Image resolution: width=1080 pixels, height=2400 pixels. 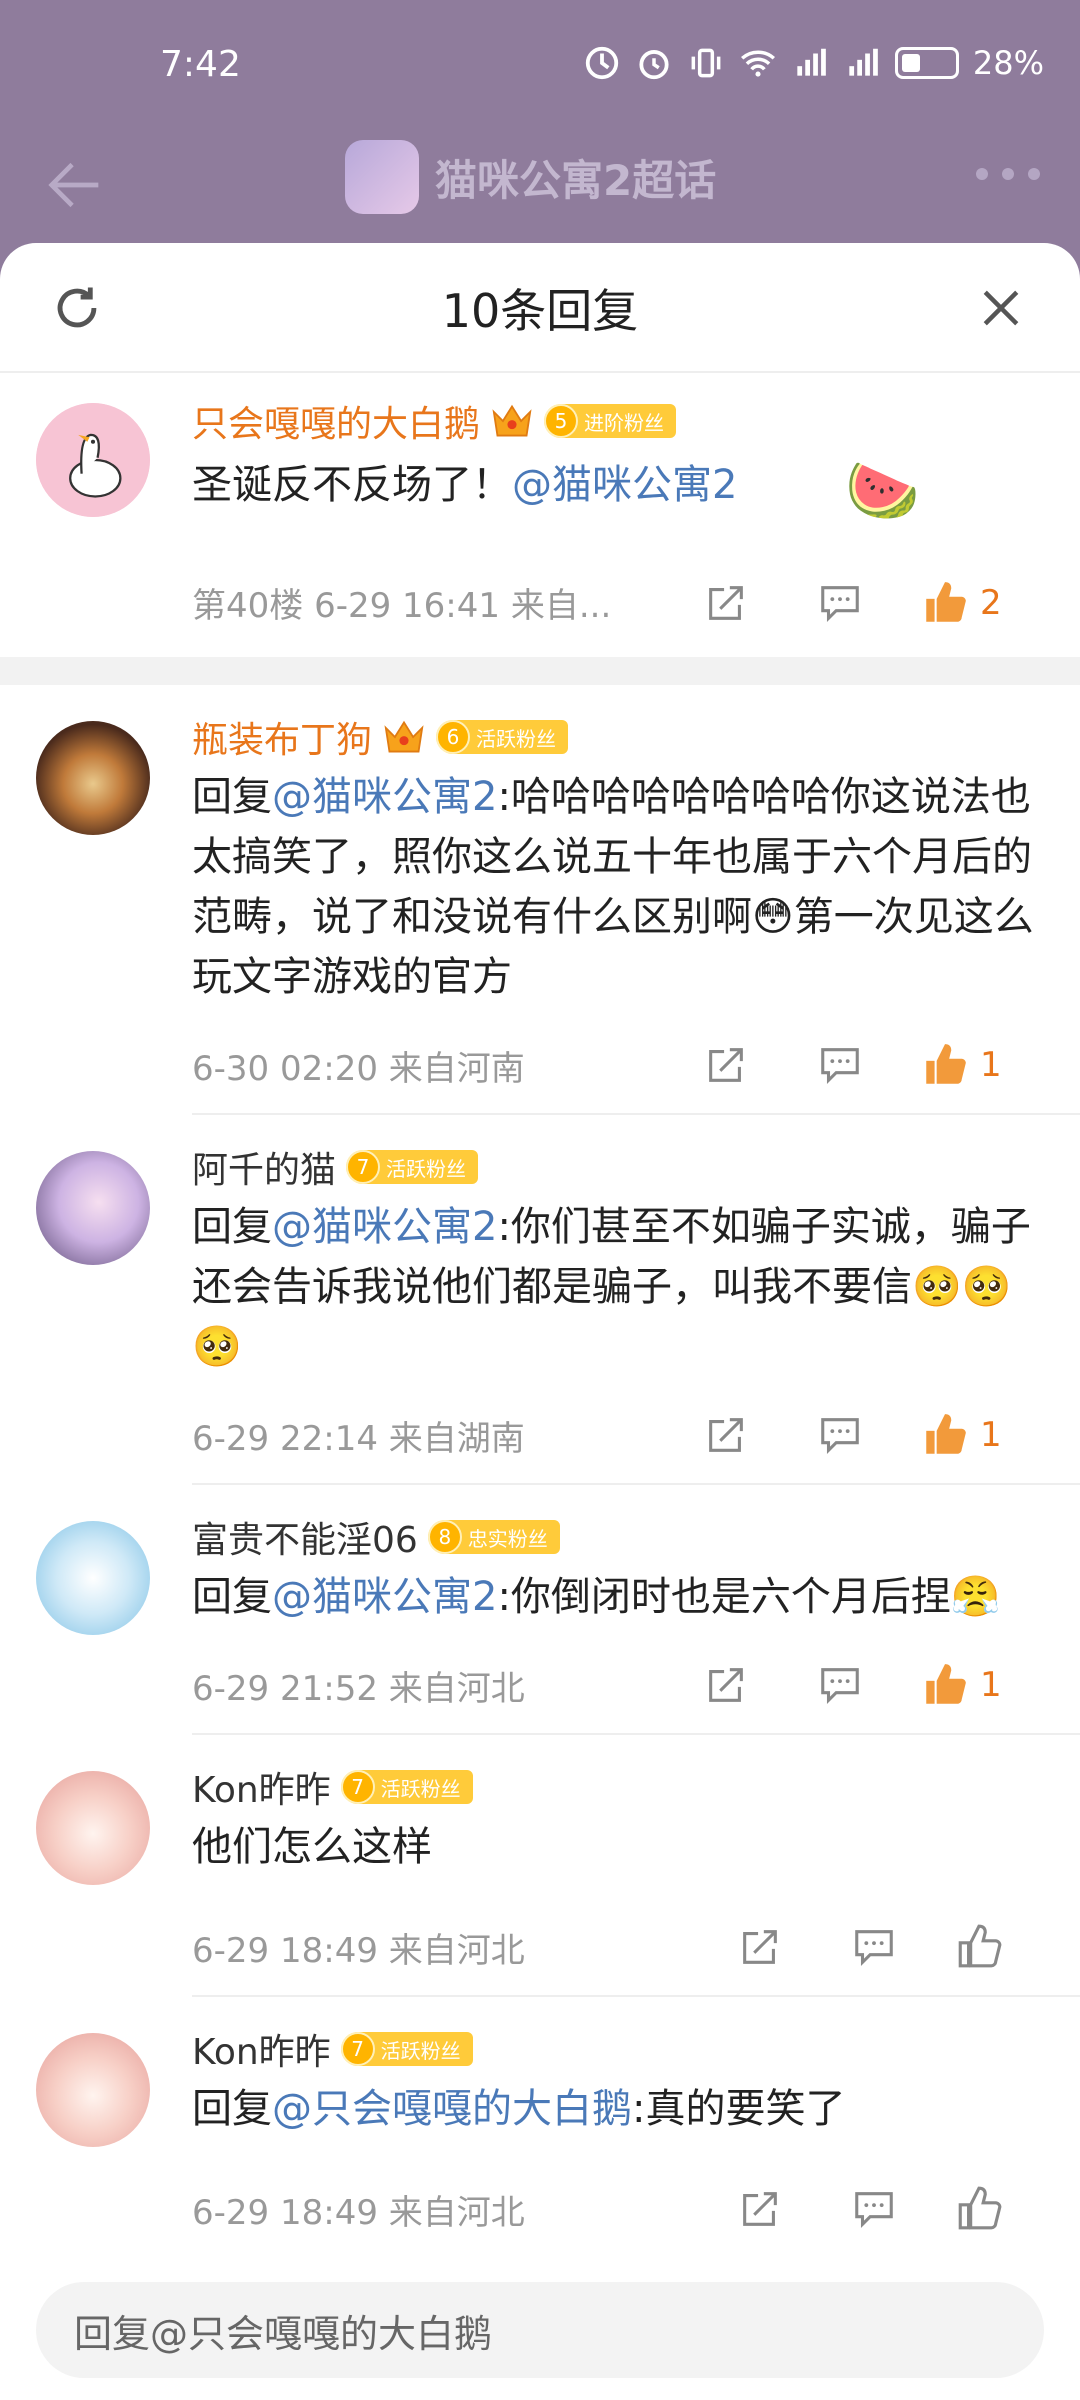 What do you see at coordinates (453, 737) in the screenshot?
I see `fan-level: 6` at bounding box center [453, 737].